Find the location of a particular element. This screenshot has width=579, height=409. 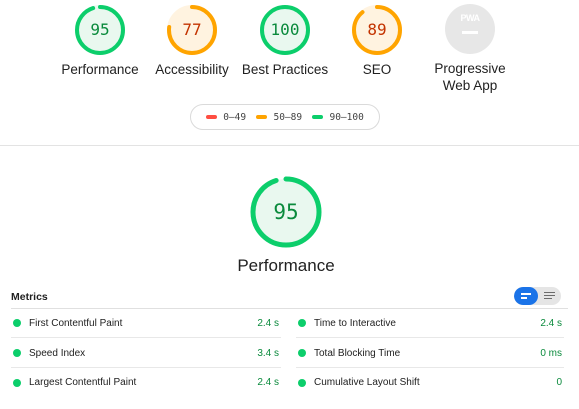

metric-value: 3.4 s is located at coordinates (268, 353).